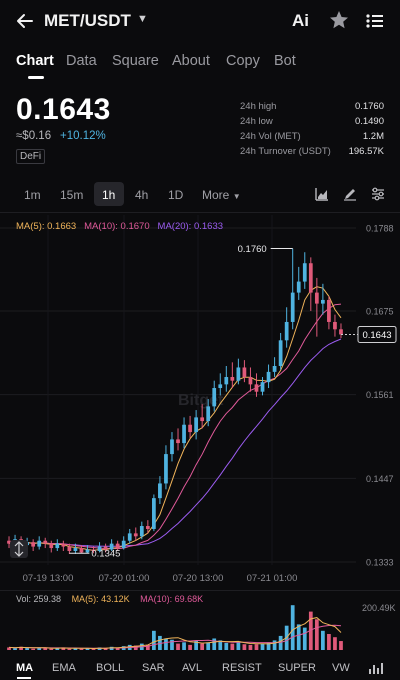  Describe the element at coordinates (380, 311) in the screenshot. I see `price-axis-label: 0.1675` at that location.